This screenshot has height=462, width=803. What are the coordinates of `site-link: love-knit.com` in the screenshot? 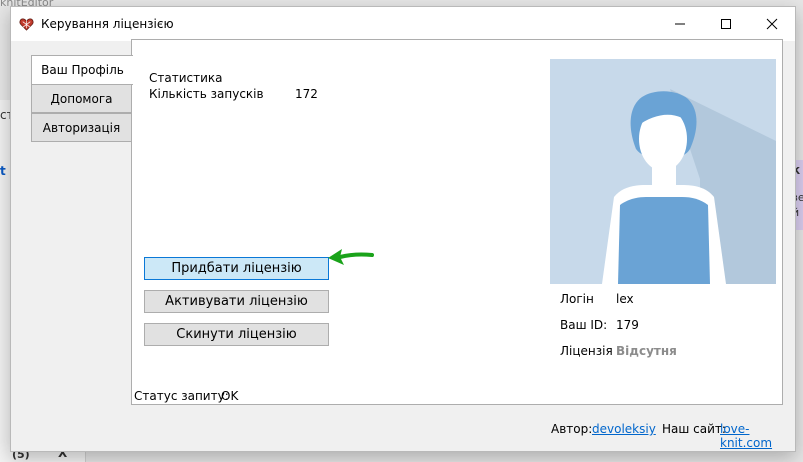 It's located at (757, 436).